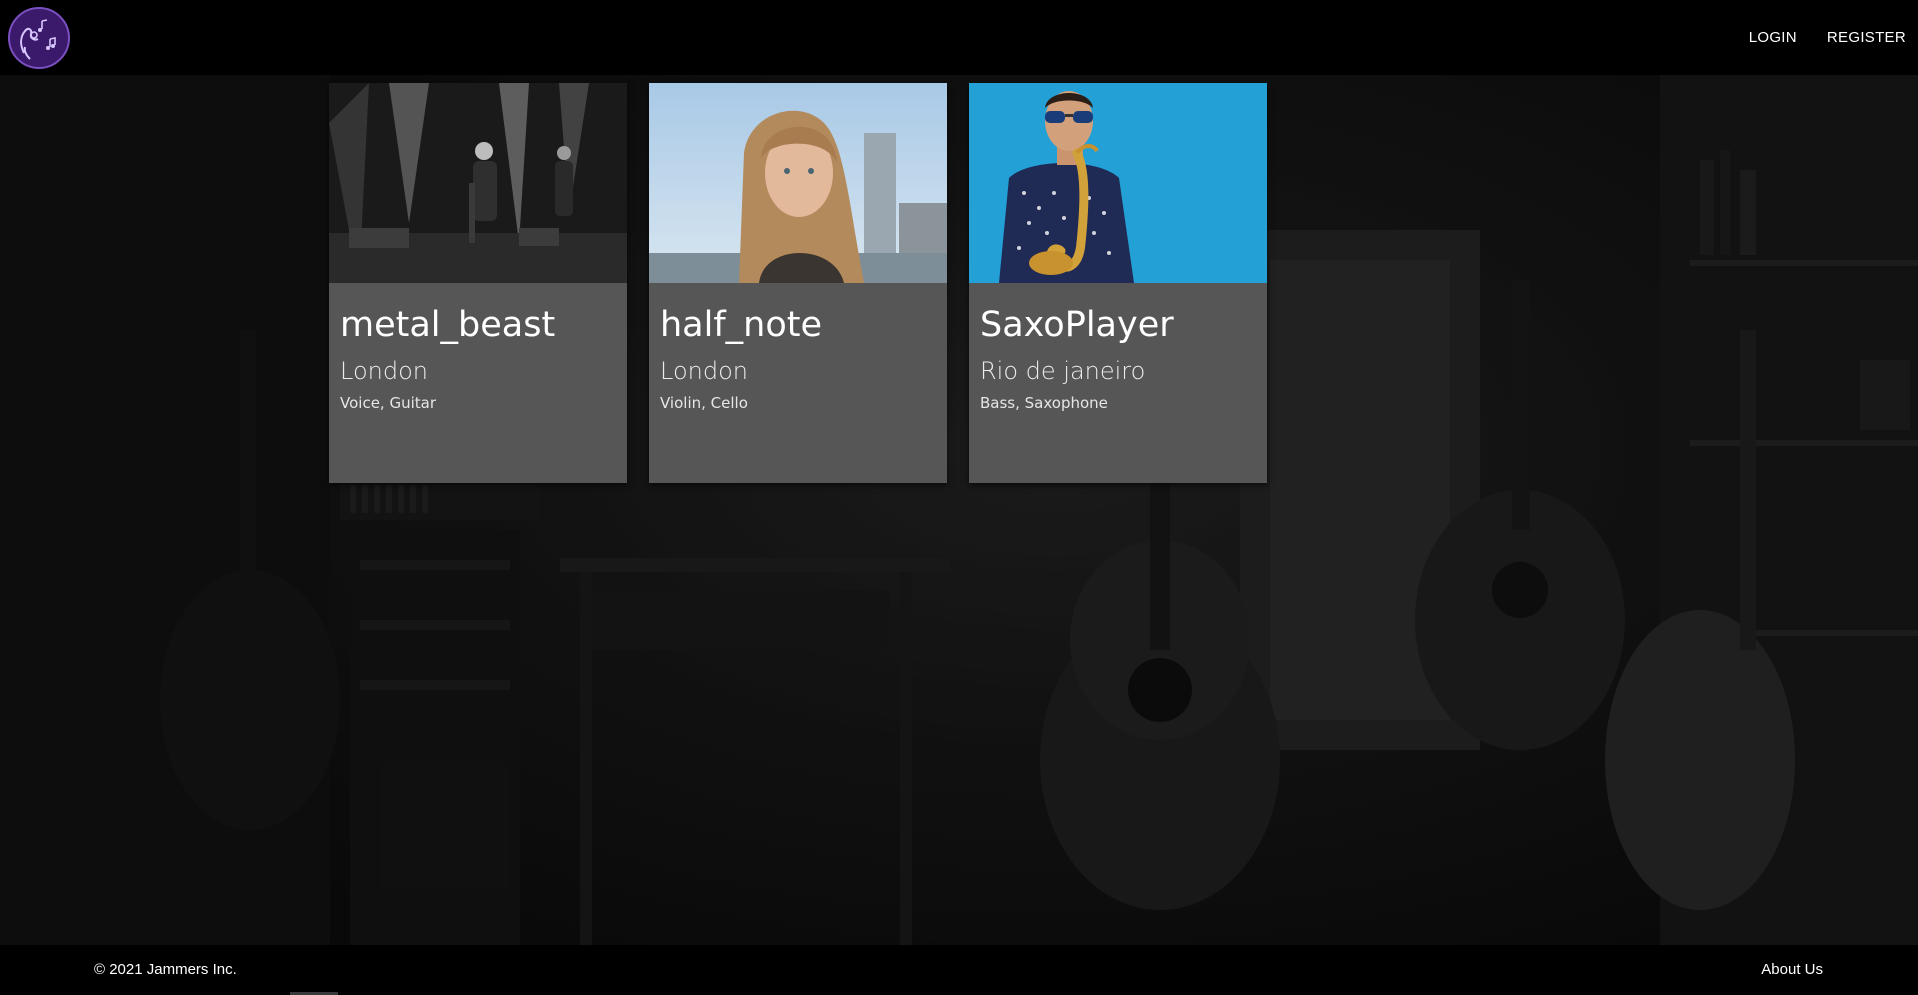 The height and width of the screenshot is (995, 1918). I want to click on musician-card: metal_beast London Voice, Guitar, so click(478, 283).